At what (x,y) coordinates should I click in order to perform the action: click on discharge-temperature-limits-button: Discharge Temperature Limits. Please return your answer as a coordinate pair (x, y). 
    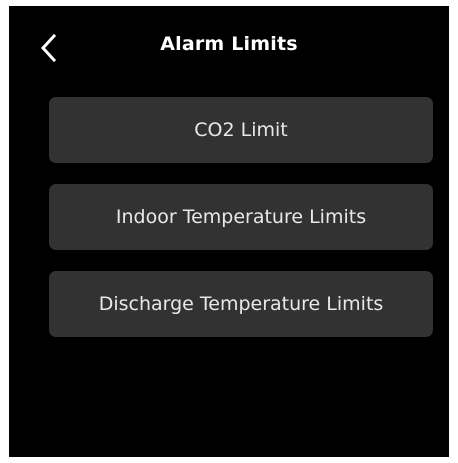
    Looking at the image, I should click on (241, 304).